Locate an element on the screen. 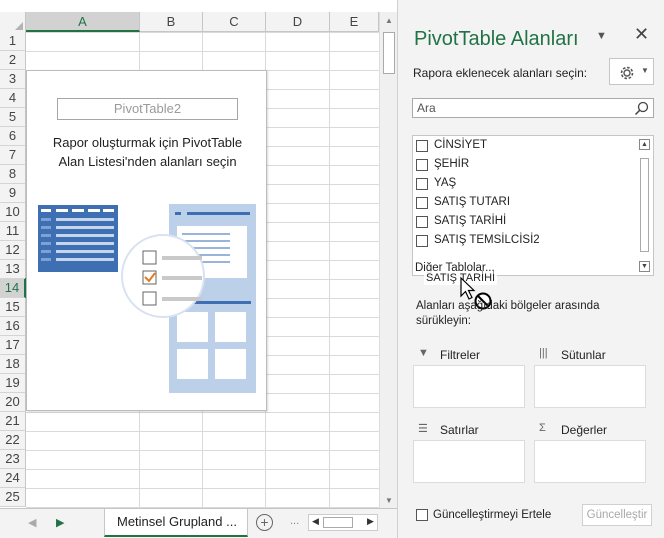  scroll-thumb is located at coordinates (389, 53).